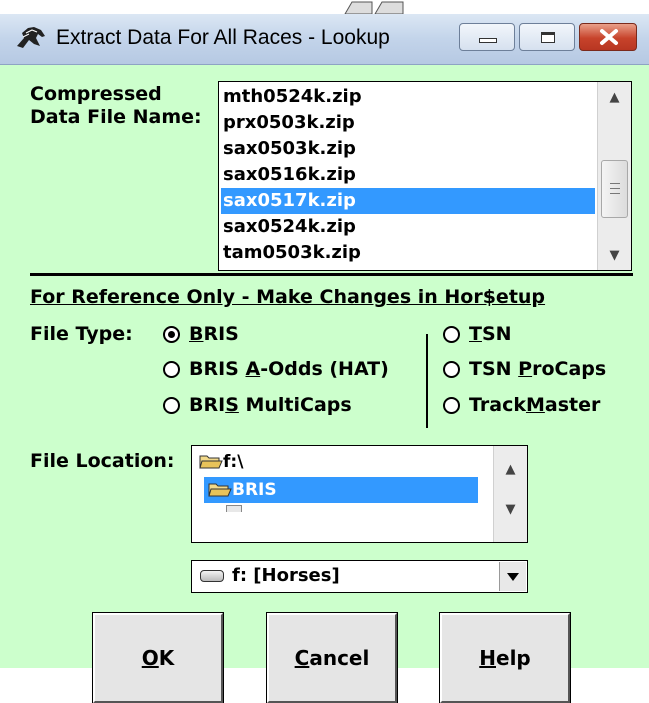  What do you see at coordinates (234, 508) in the screenshot?
I see `partial-folder-row` at bounding box center [234, 508].